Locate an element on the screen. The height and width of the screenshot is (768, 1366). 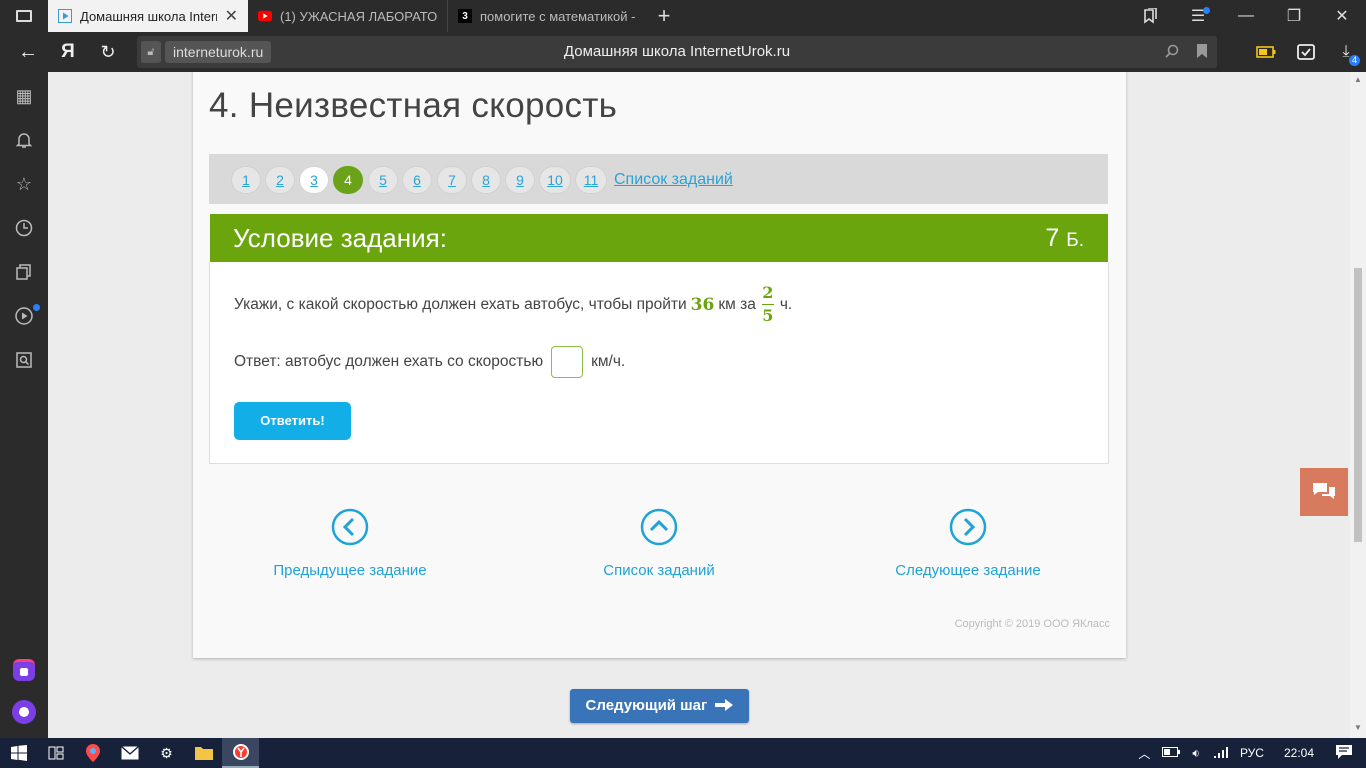
fraction-bar is located at coordinates (767, 304).